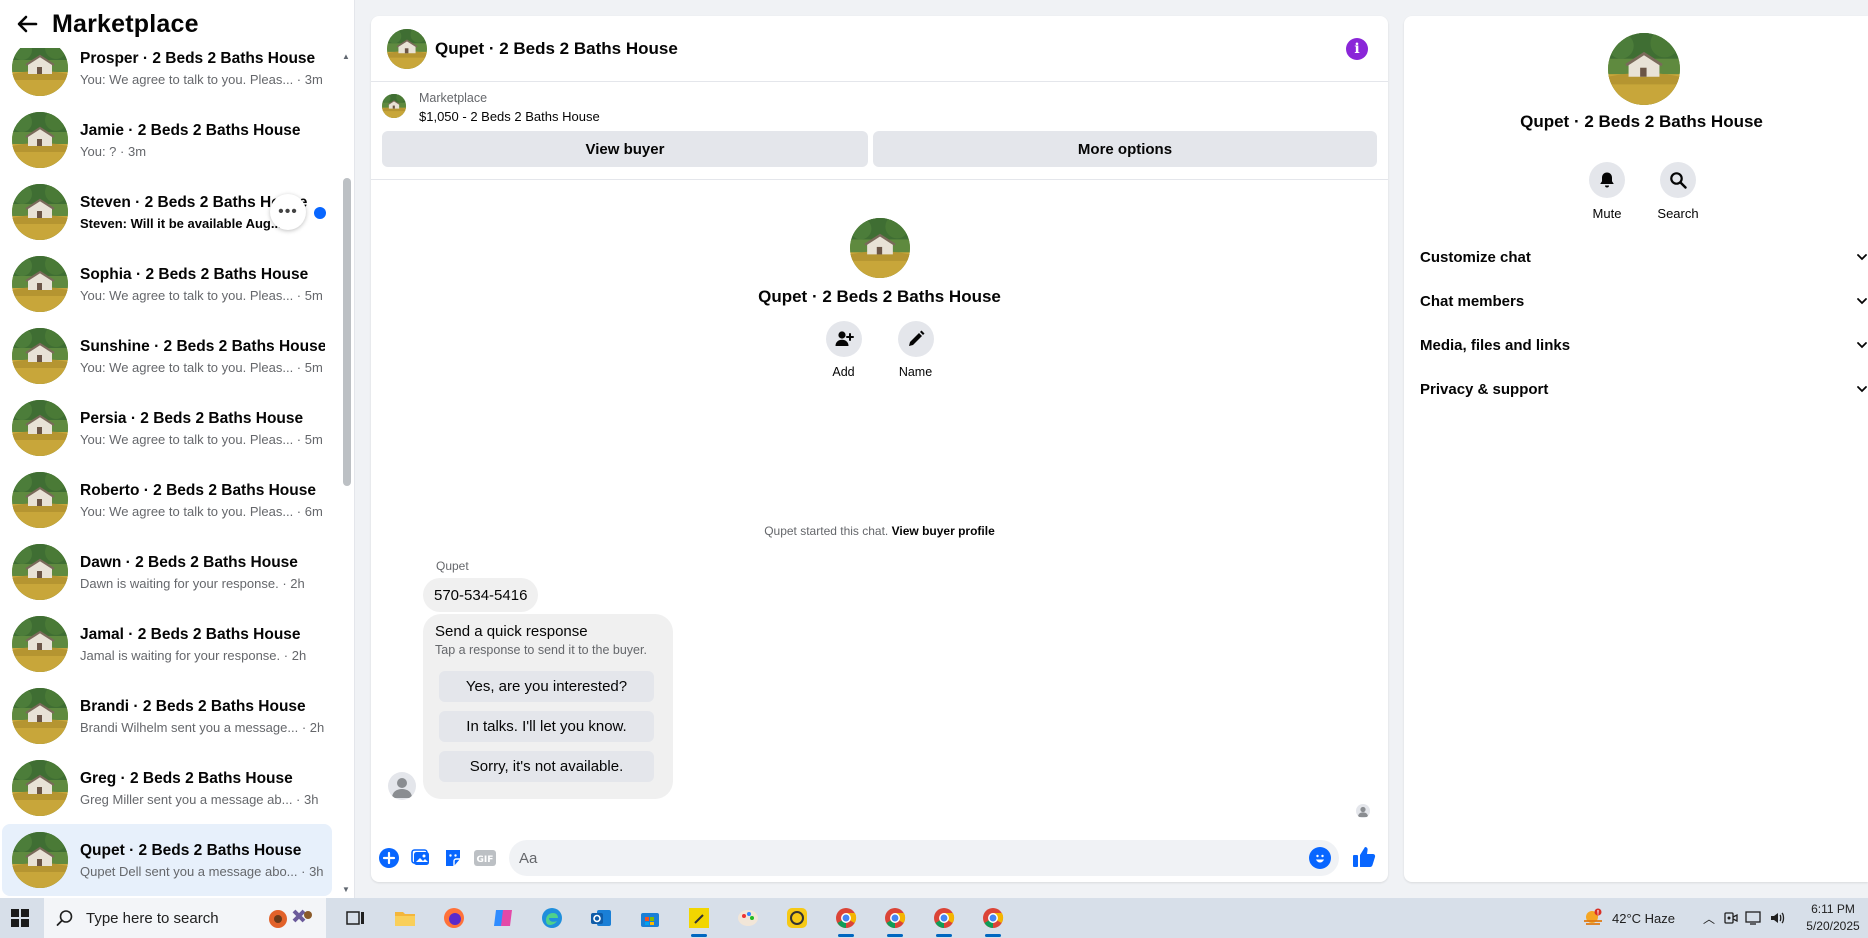 The height and width of the screenshot is (938, 1868). What do you see at coordinates (1593, 918) in the screenshot?
I see `weather-haze-icon: !` at bounding box center [1593, 918].